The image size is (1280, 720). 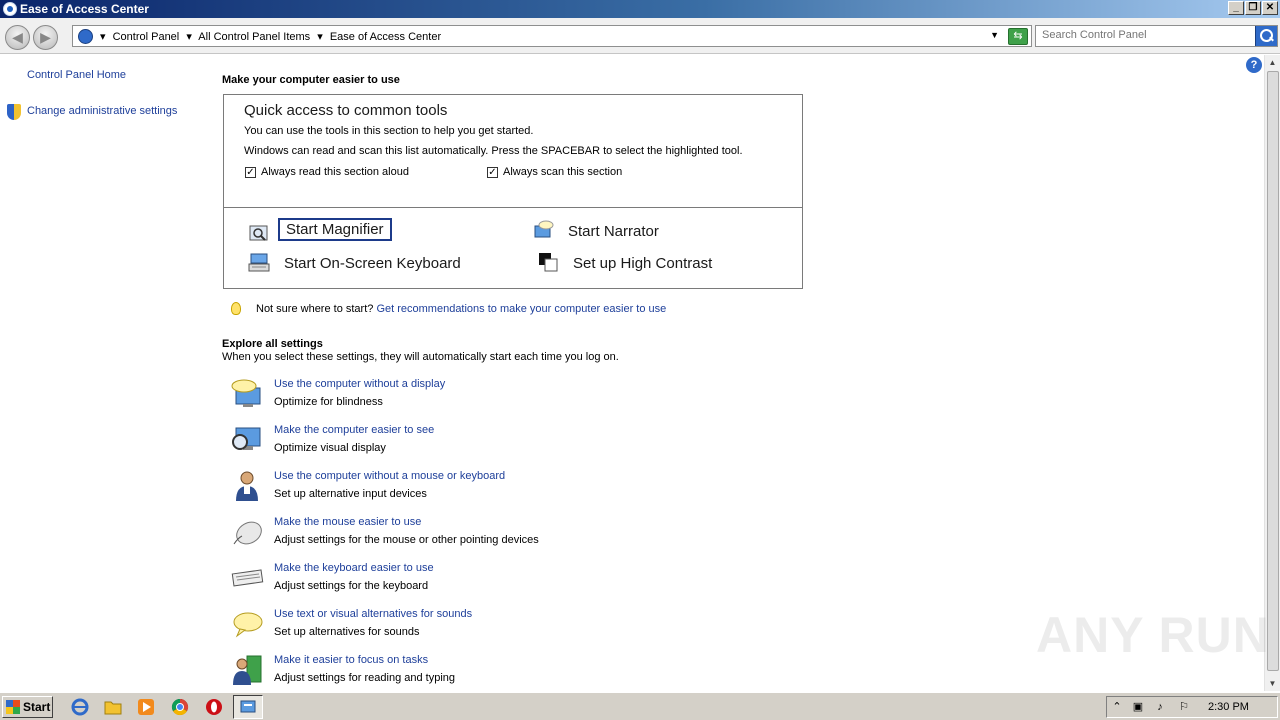 What do you see at coordinates (1138, 707) in the screenshot?
I see `network-icon: ▣` at bounding box center [1138, 707].